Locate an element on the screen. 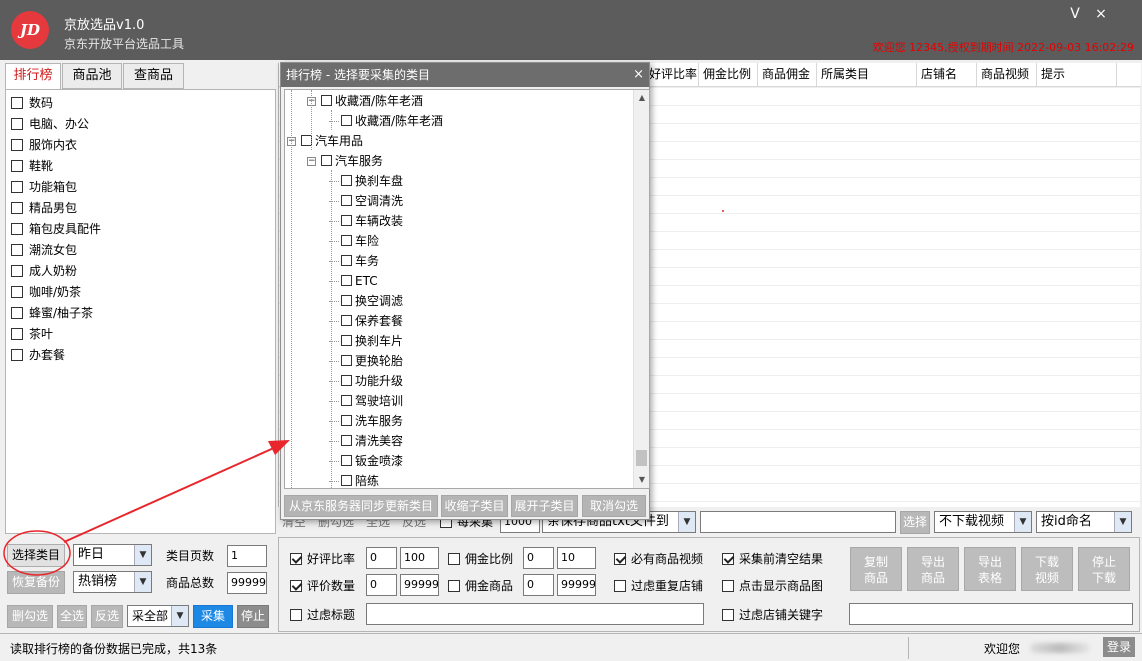 The width and height of the screenshot is (1142, 661). close-window-button: × is located at coordinates (1101, 14).